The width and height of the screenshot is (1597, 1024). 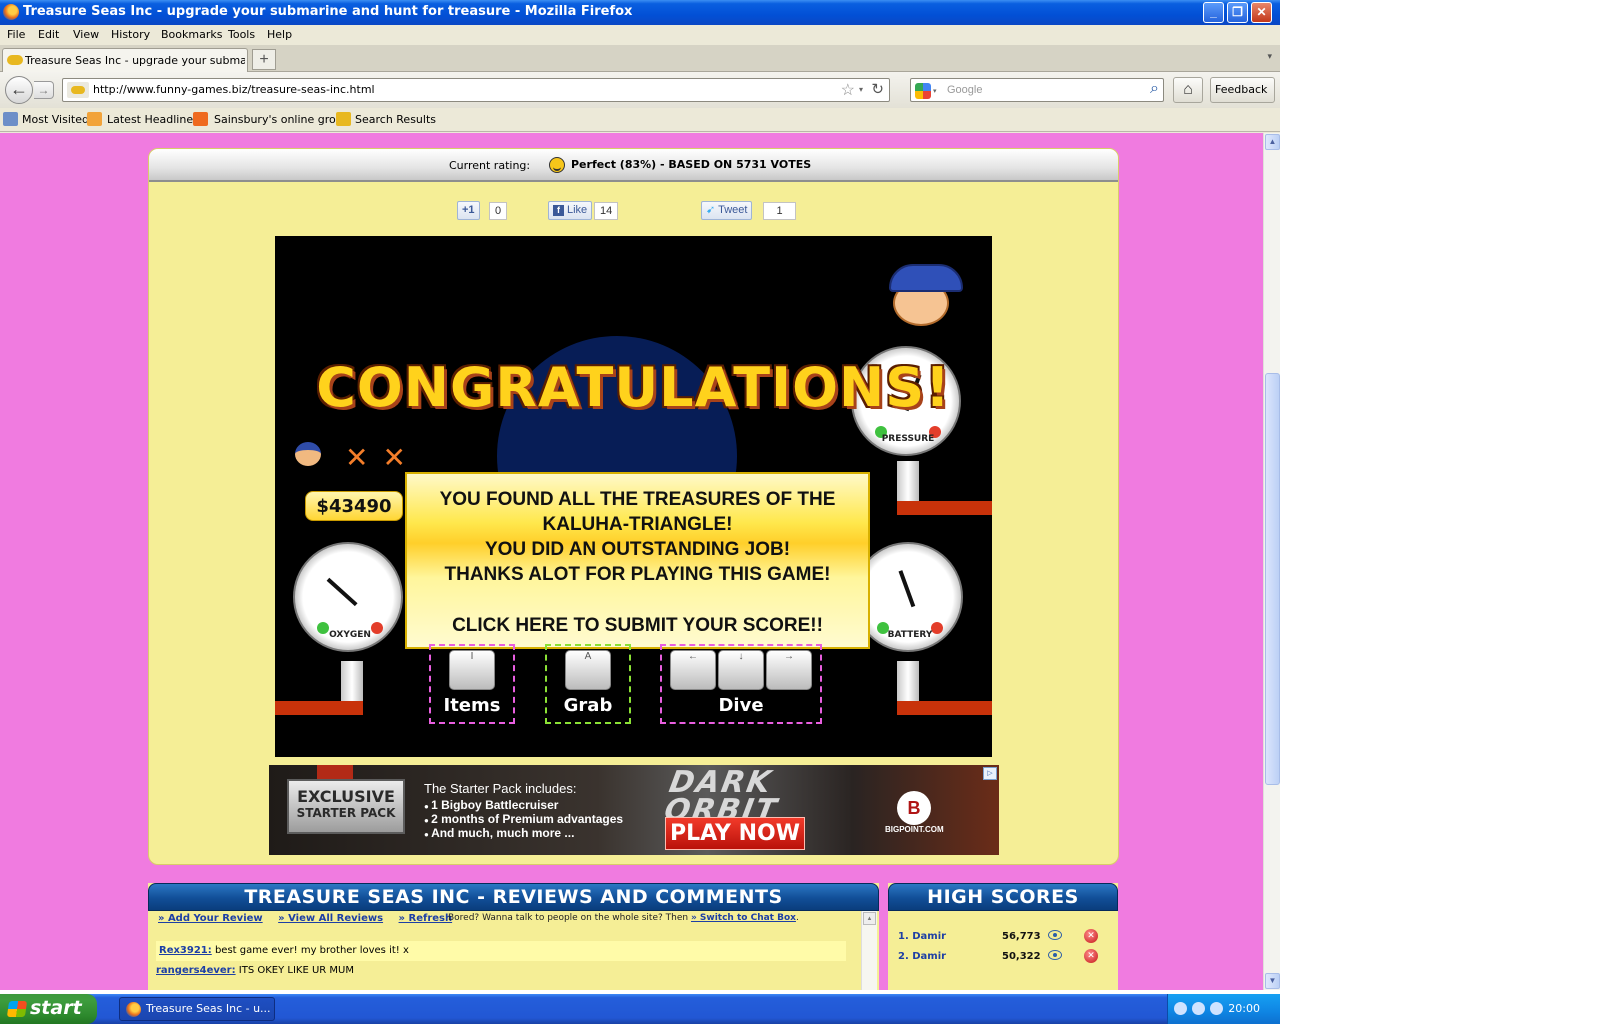 What do you see at coordinates (869, 950) in the screenshot?
I see `reviews-scrollbar: ▲` at bounding box center [869, 950].